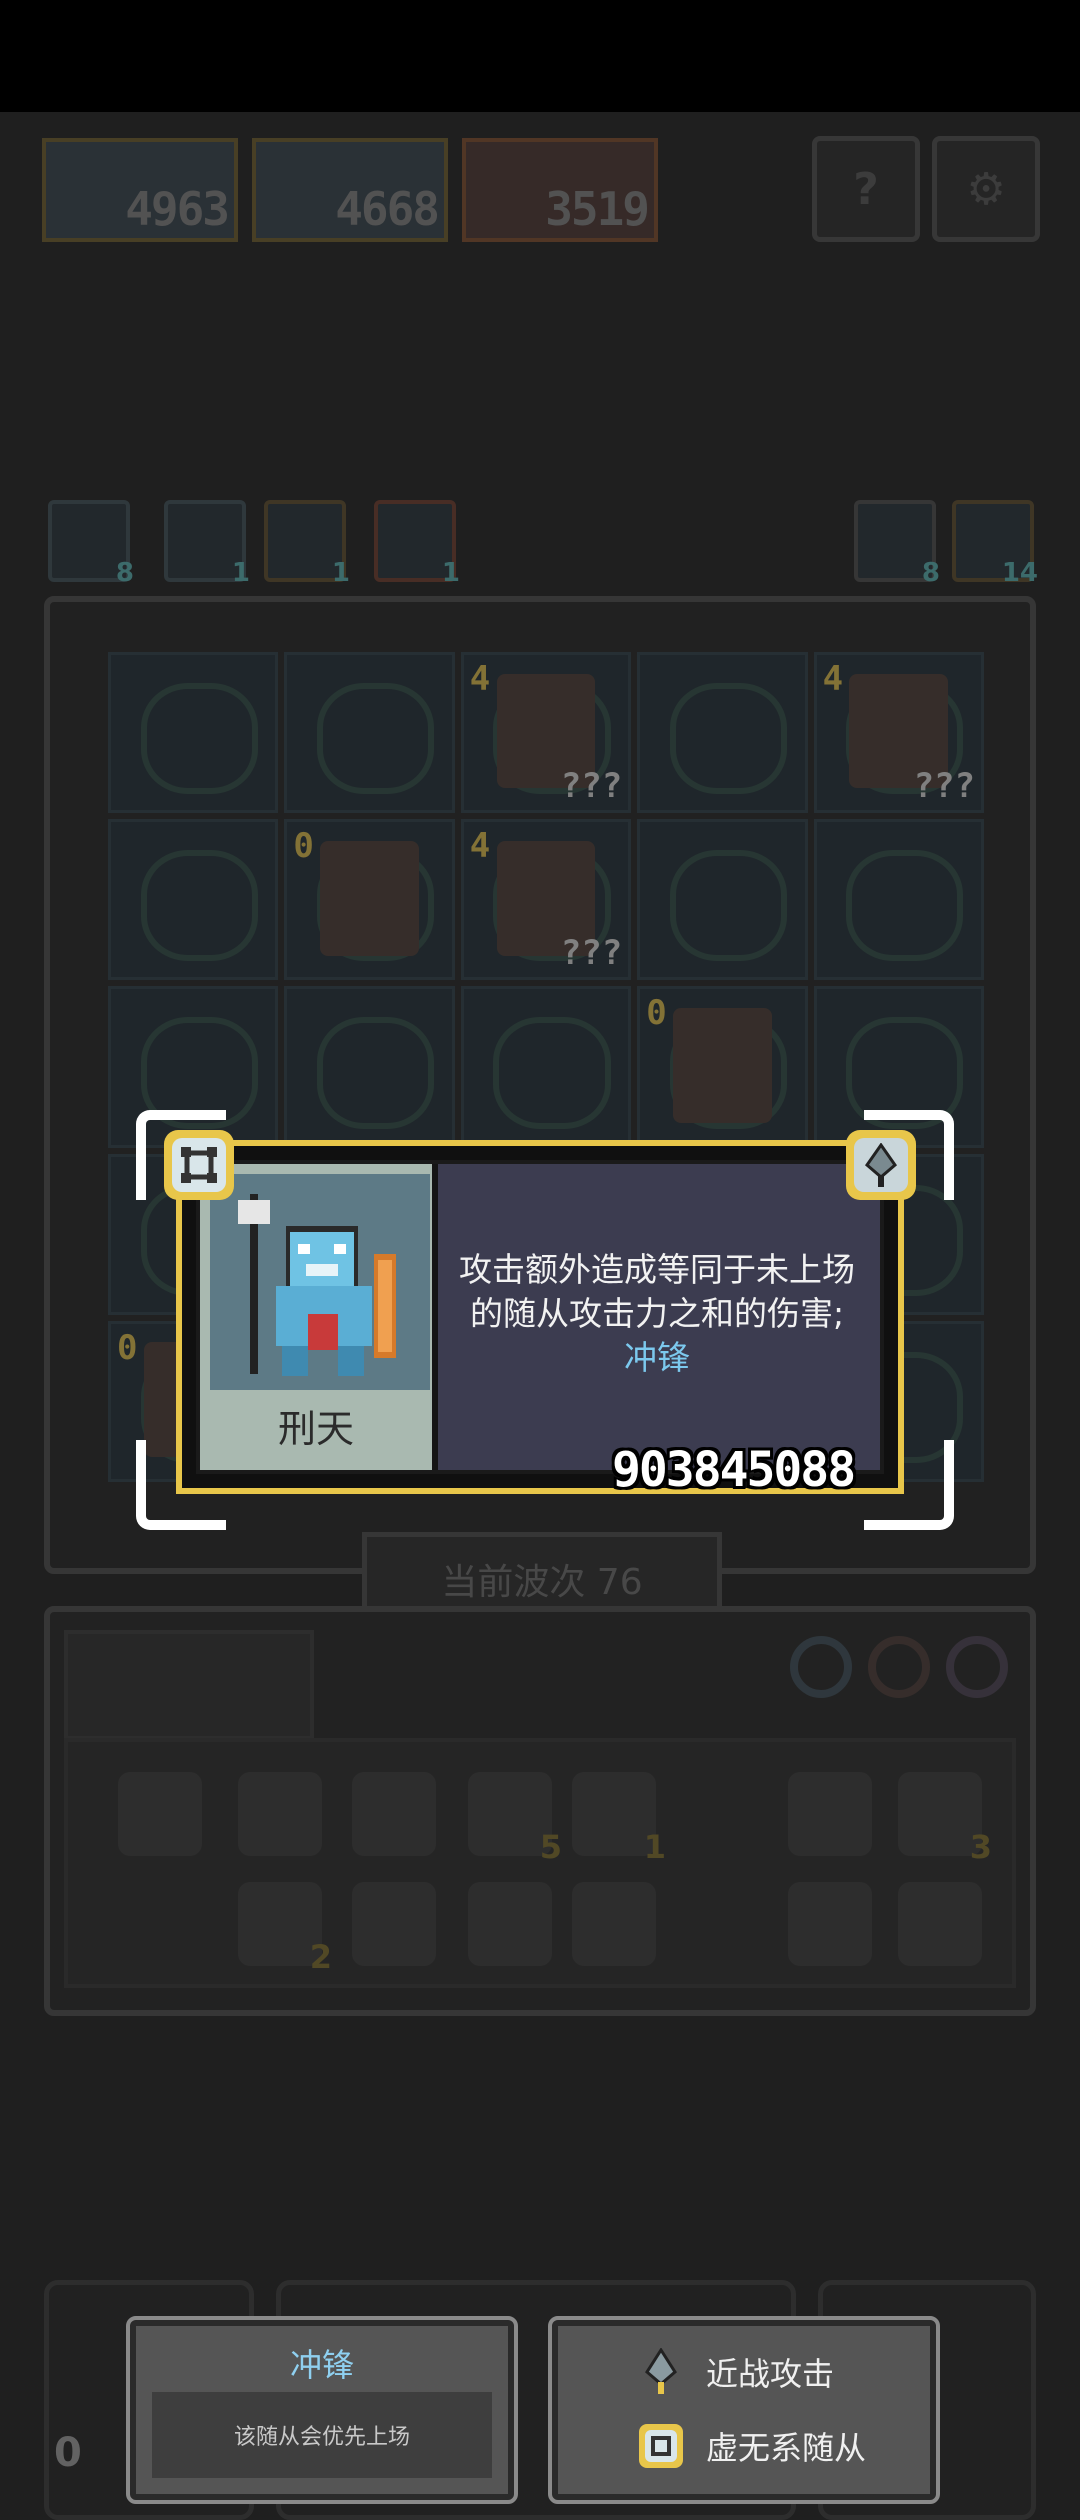  I want to click on void-type-badge, so click(199, 1165).